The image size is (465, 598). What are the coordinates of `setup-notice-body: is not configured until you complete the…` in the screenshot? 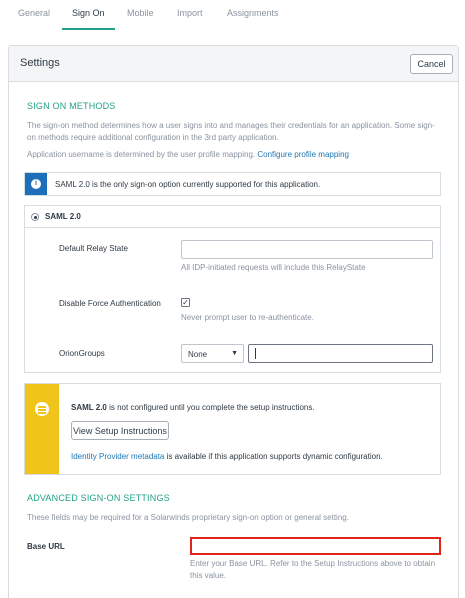 It's located at (212, 407).